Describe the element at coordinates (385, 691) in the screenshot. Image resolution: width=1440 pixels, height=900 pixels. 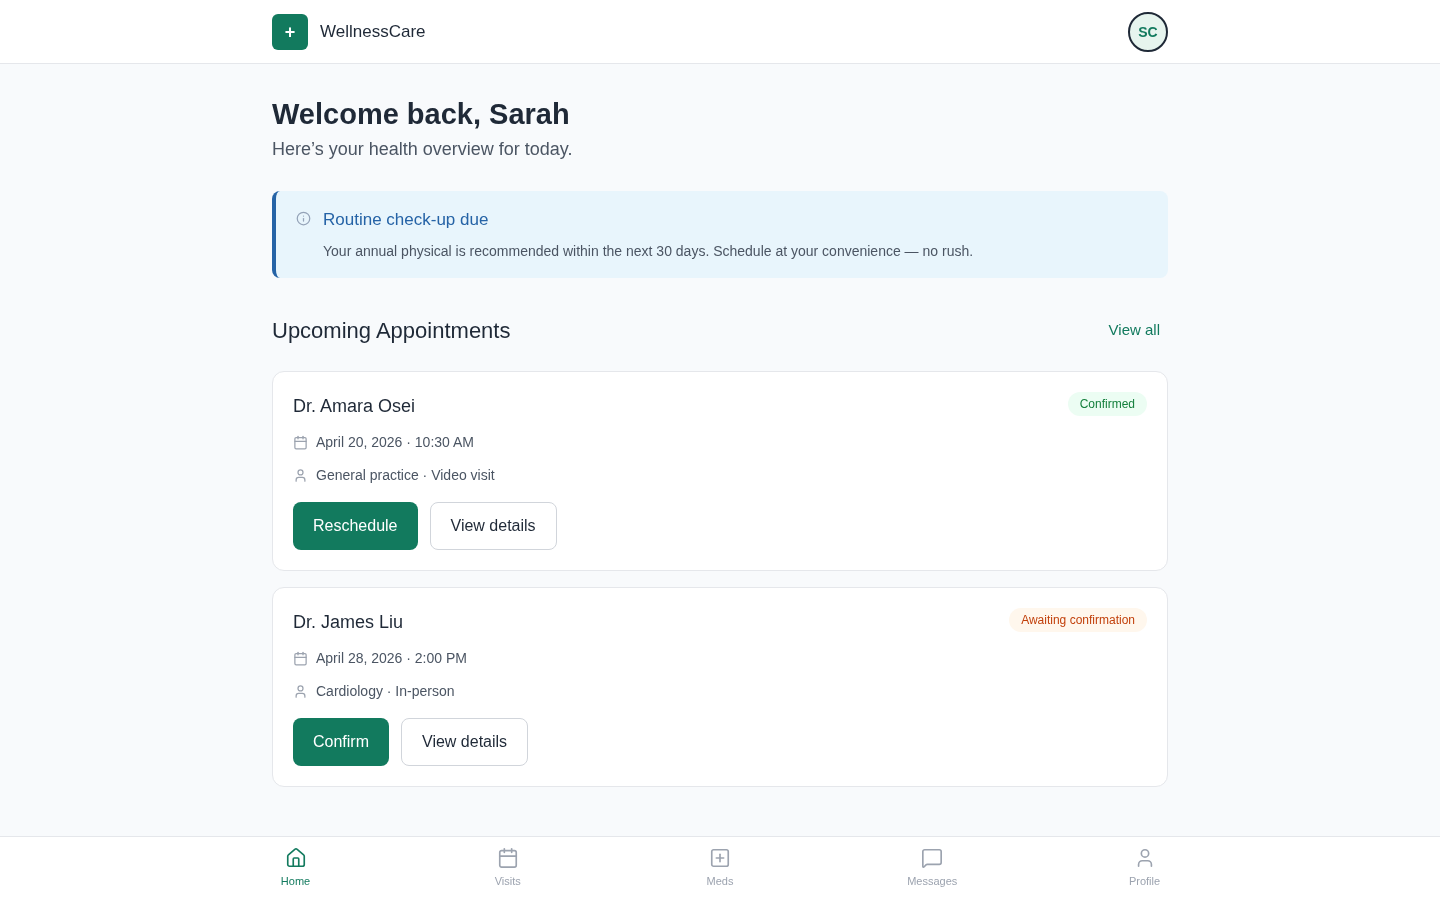
I see `appointment-type: Cardiology · In-person` at that location.